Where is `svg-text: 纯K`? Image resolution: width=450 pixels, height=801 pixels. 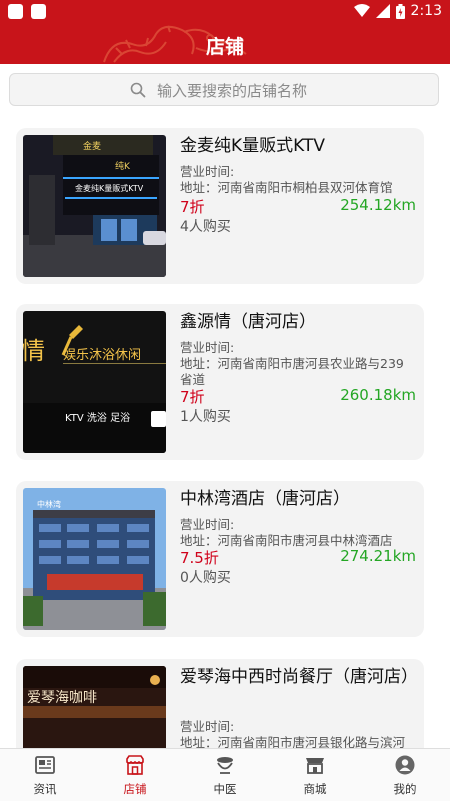 svg-text: 纯K is located at coordinates (123, 166).